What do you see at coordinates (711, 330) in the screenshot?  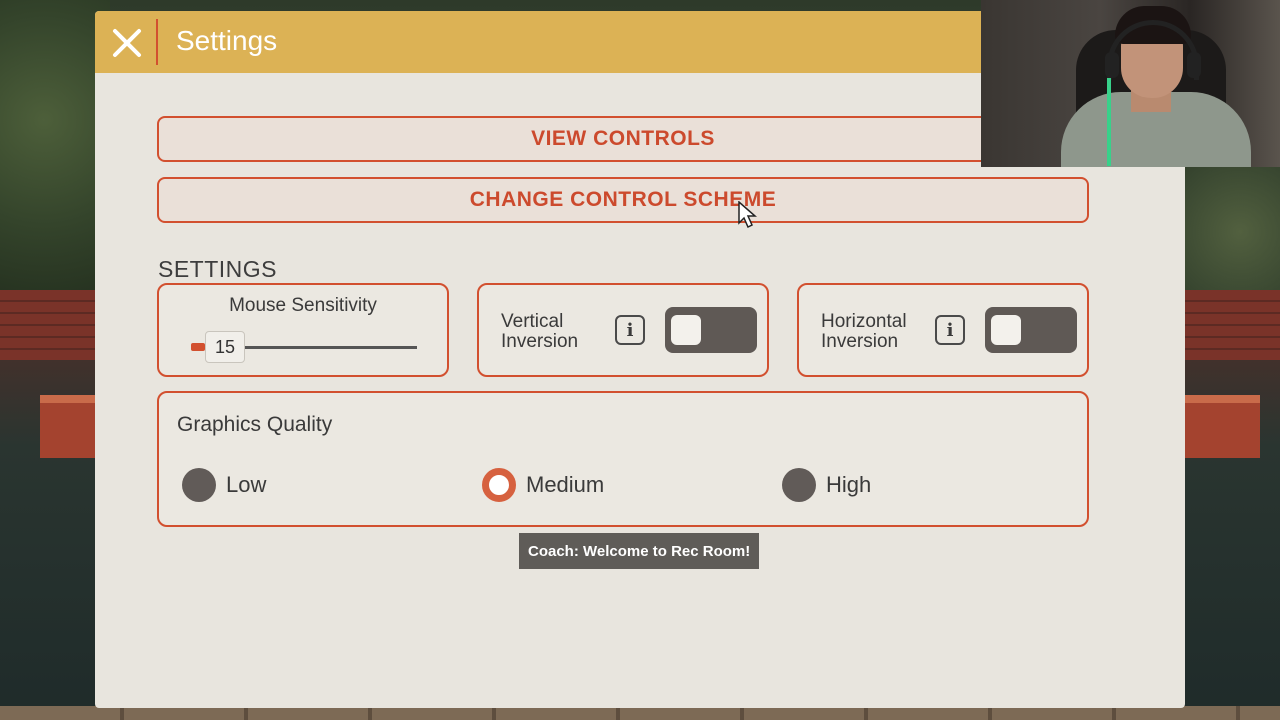 I see `vertical-inversion-toggle` at bounding box center [711, 330].